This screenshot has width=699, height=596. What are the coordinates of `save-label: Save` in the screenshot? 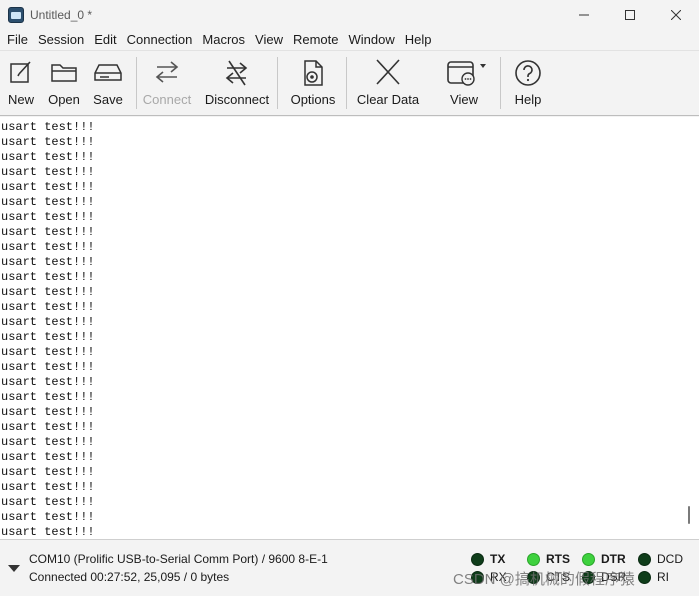 It's located at (108, 99).